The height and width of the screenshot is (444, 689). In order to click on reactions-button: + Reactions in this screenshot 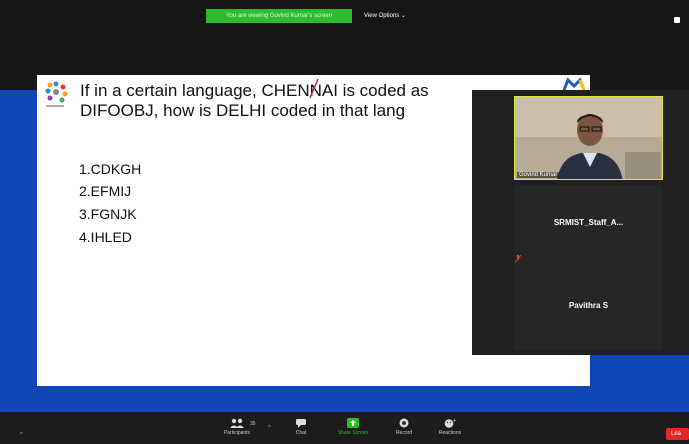, I will do `click(450, 427)`.